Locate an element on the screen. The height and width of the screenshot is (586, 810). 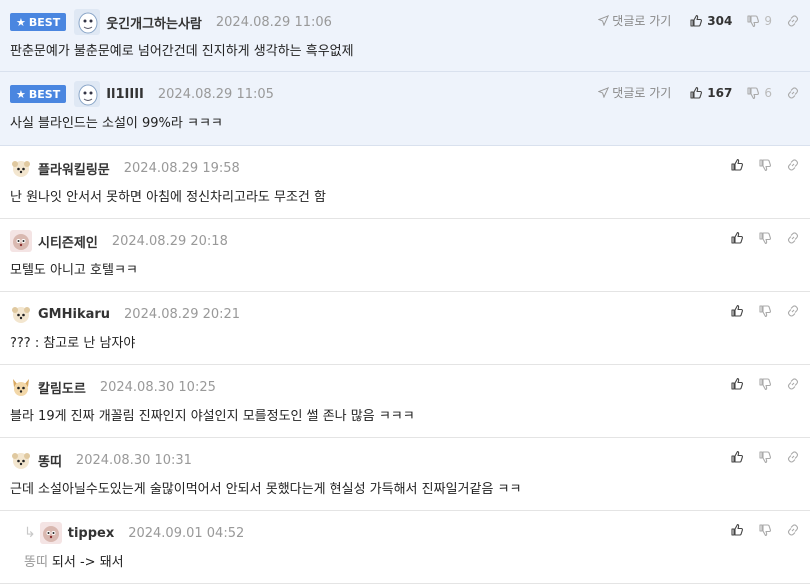
comment-author: 플라워킬링문 is located at coordinates (74, 168).